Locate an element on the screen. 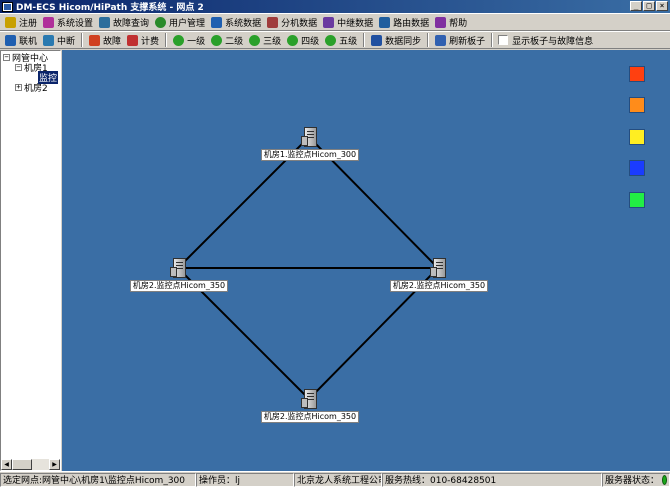 This screenshot has width=670, height=487. window-controls: _ □ × is located at coordinates (649, 6).